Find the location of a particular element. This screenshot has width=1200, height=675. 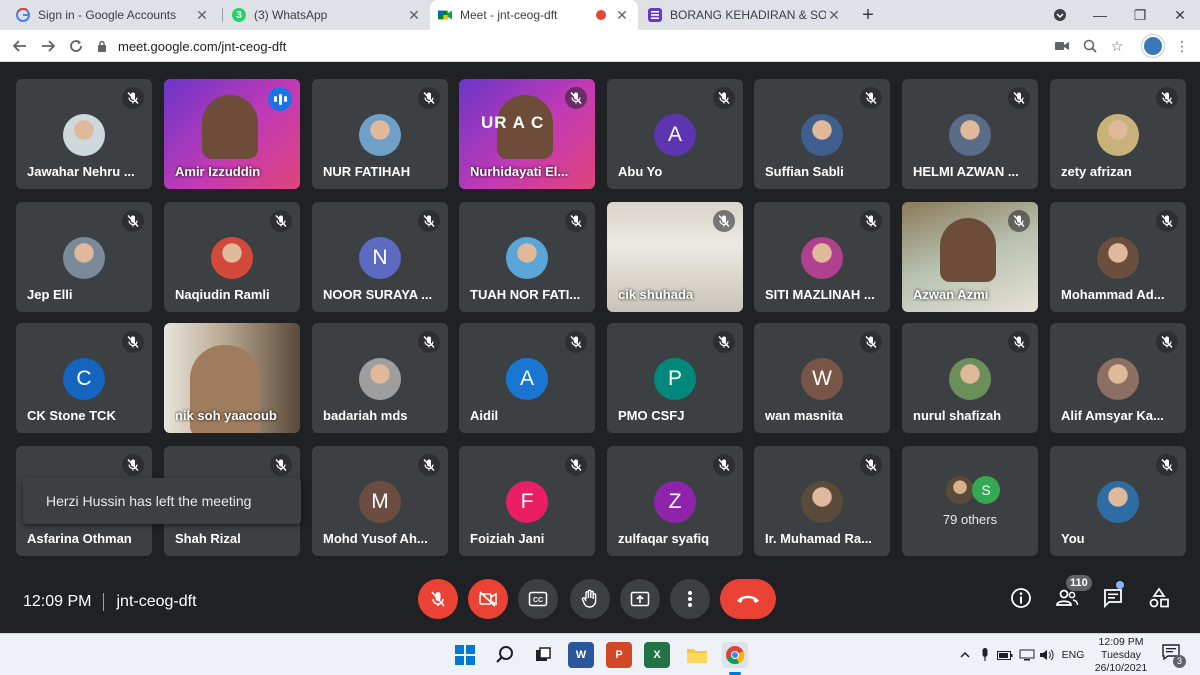

reload-button is located at coordinates (76, 46).